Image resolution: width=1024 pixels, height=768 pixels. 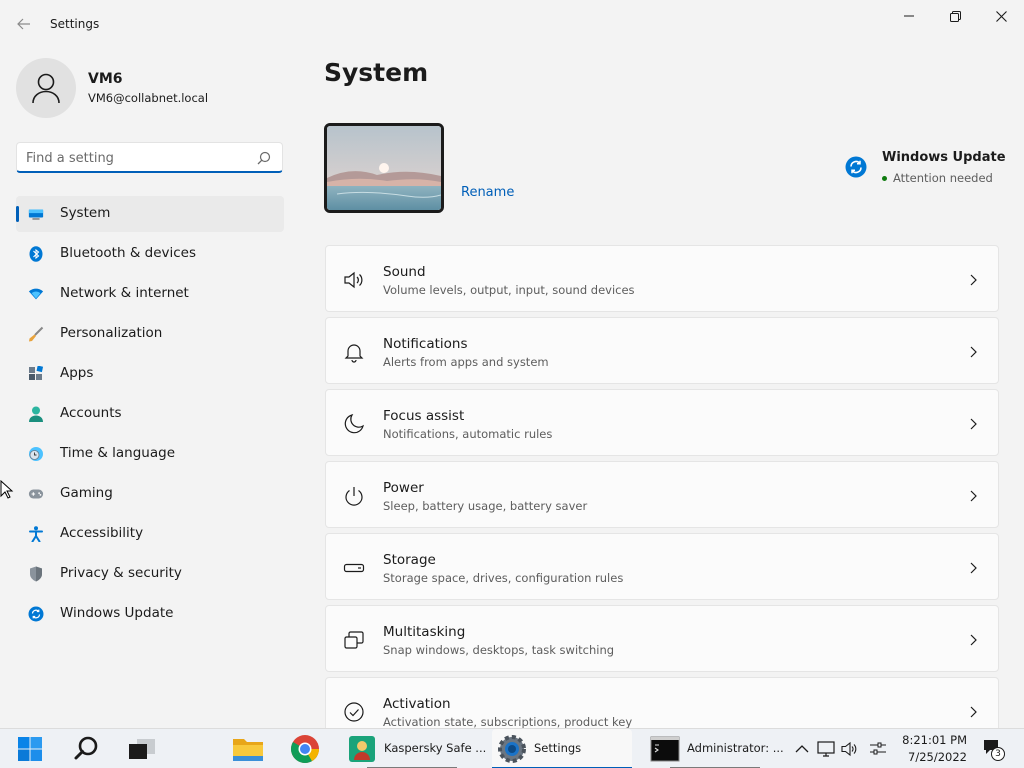 I want to click on search-input, so click(x=138, y=158).